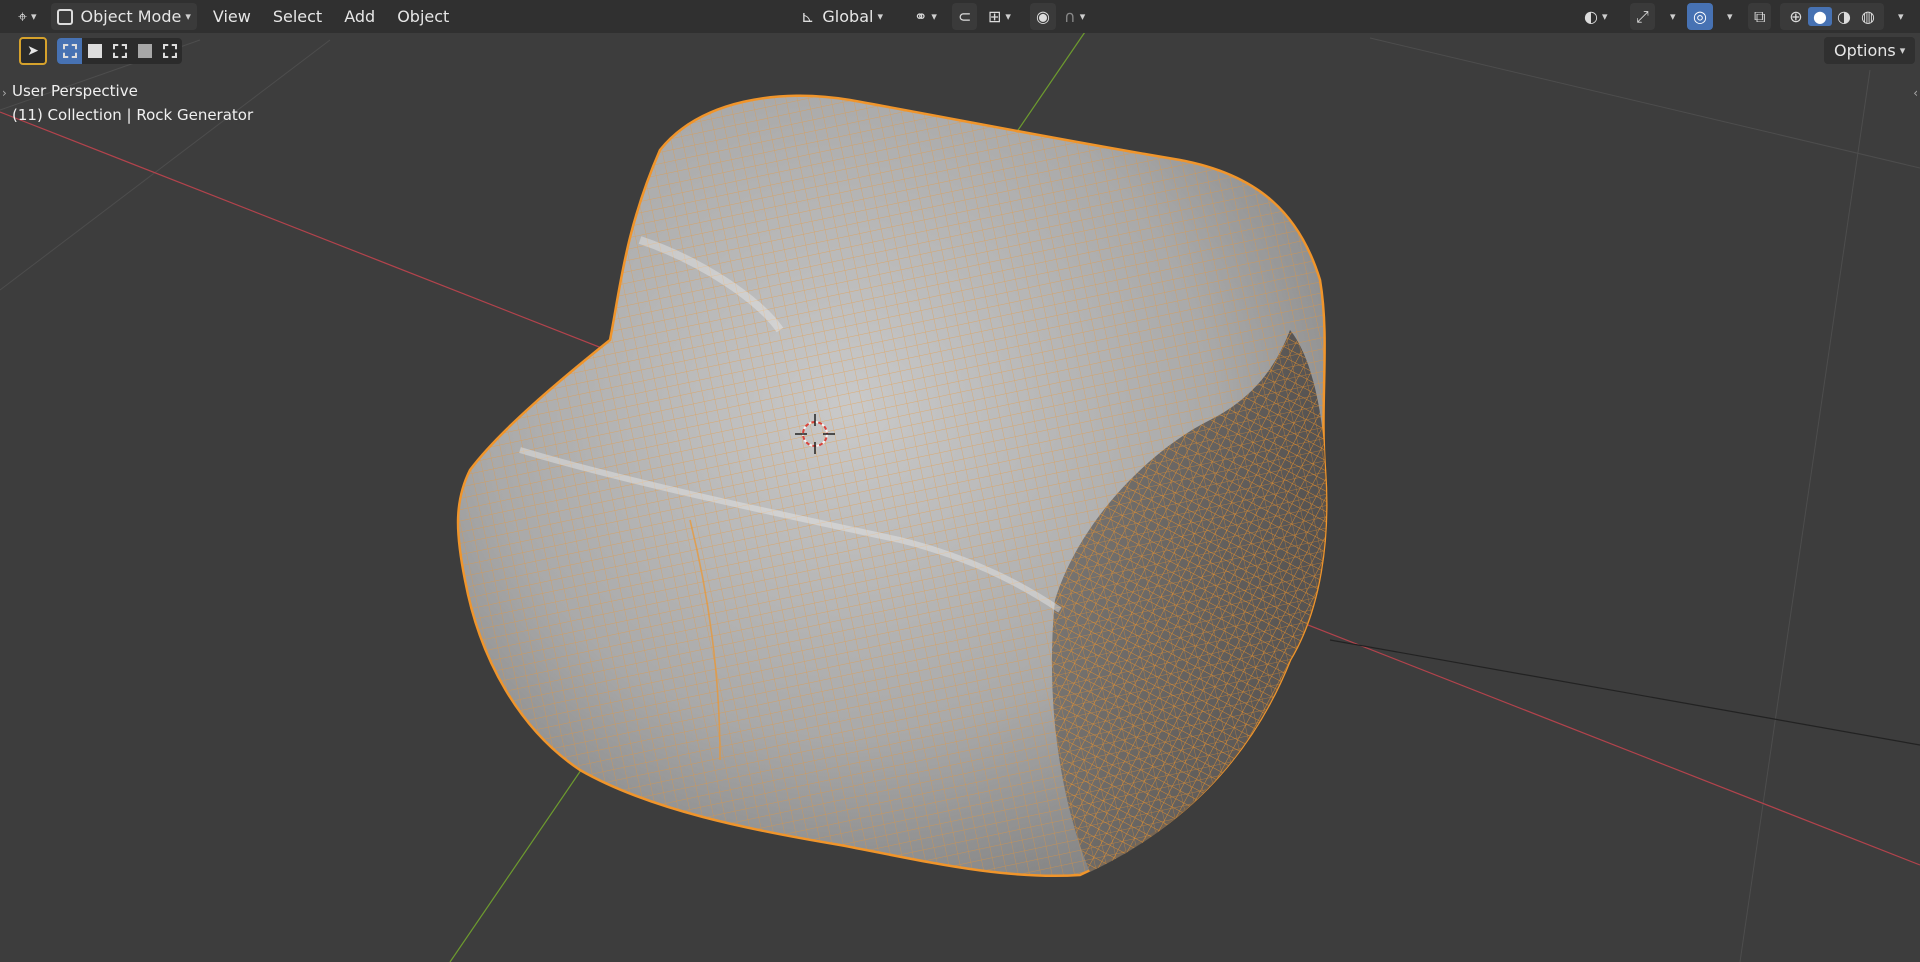 The height and width of the screenshot is (962, 1920). I want to click on mode-selector: Object Mode ▾, so click(123, 16).